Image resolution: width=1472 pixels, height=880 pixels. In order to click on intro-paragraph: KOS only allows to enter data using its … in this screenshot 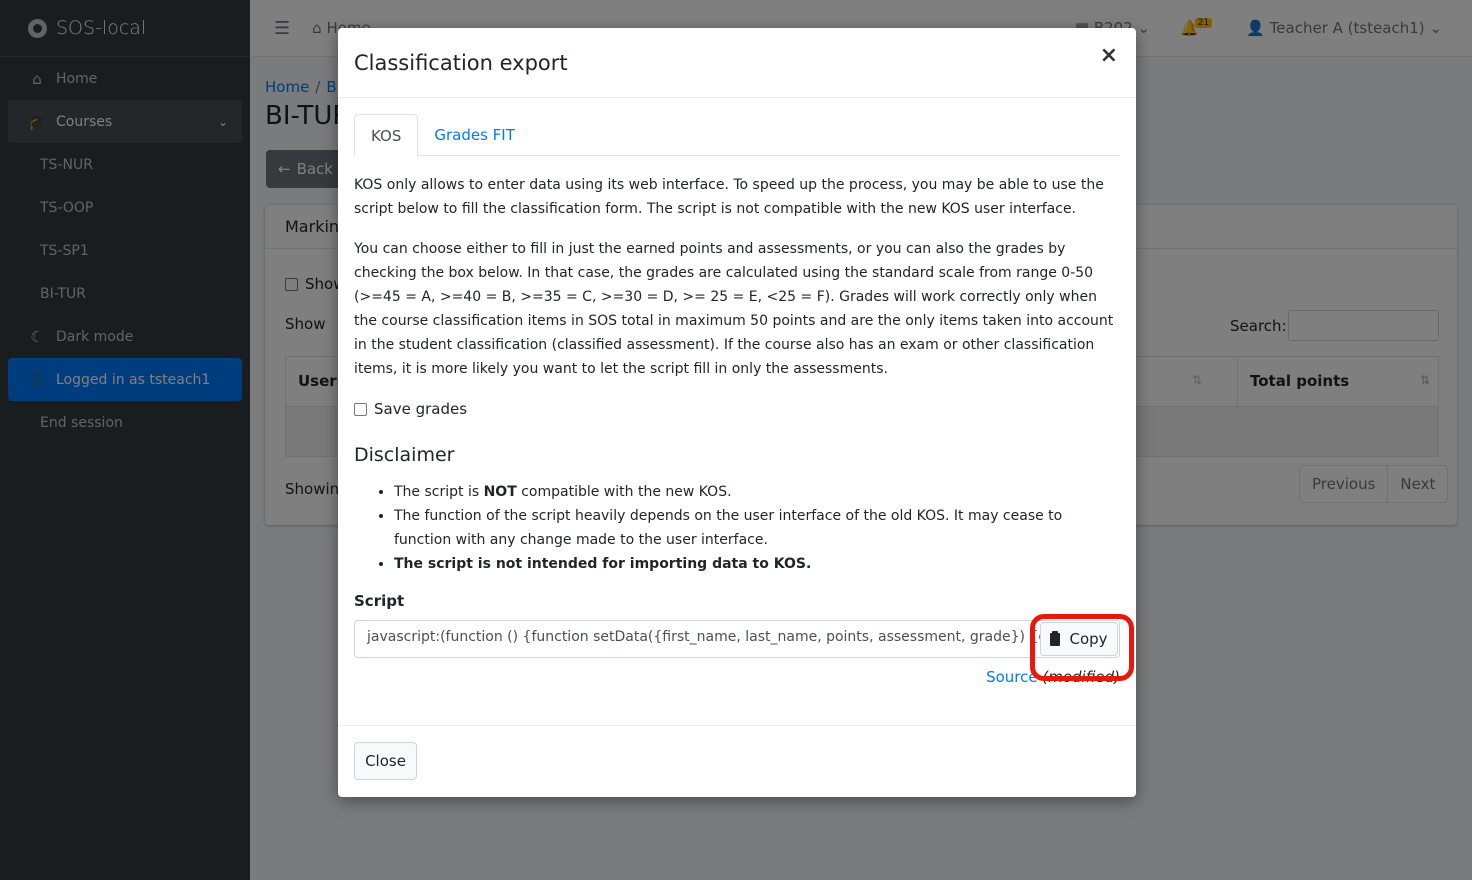, I will do `click(729, 197)`.